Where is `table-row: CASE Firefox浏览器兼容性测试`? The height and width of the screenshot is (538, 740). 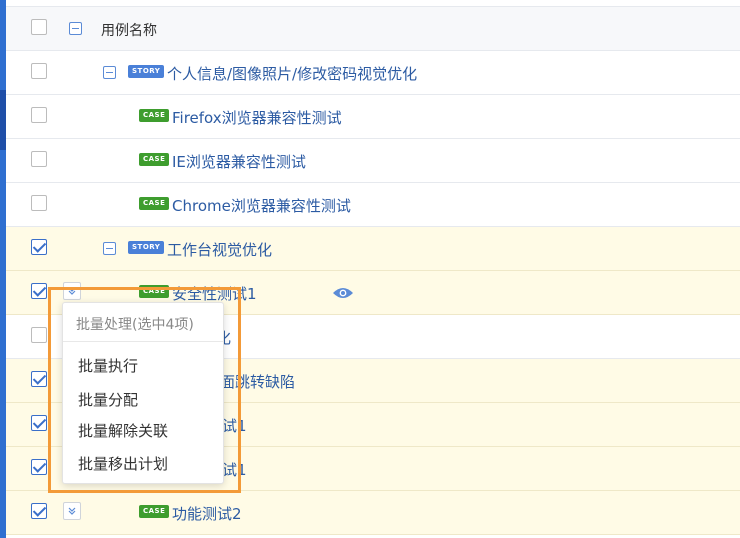 table-row: CASE Firefox浏览器兼容性测试 is located at coordinates (373, 117).